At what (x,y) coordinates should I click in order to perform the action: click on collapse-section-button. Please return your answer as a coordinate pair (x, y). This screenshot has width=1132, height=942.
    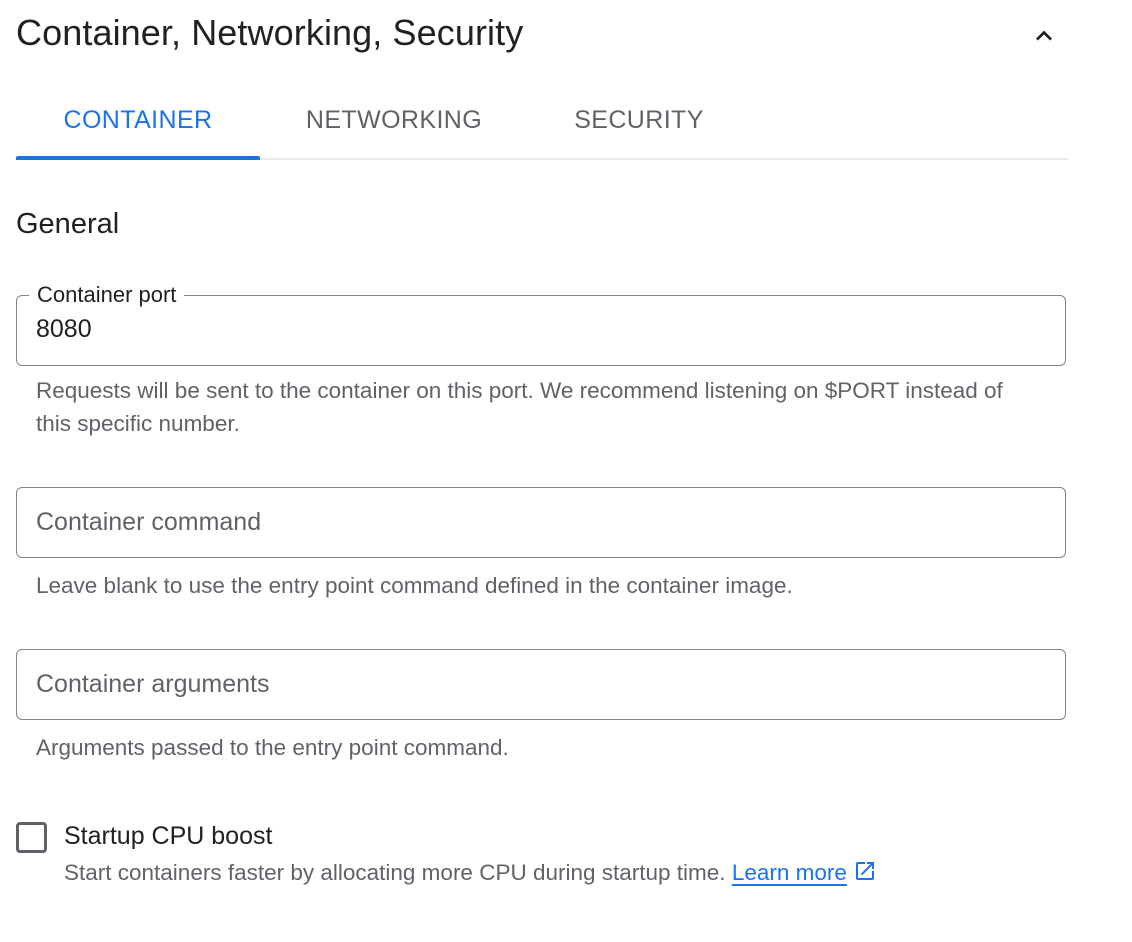
    Looking at the image, I should click on (1044, 36).